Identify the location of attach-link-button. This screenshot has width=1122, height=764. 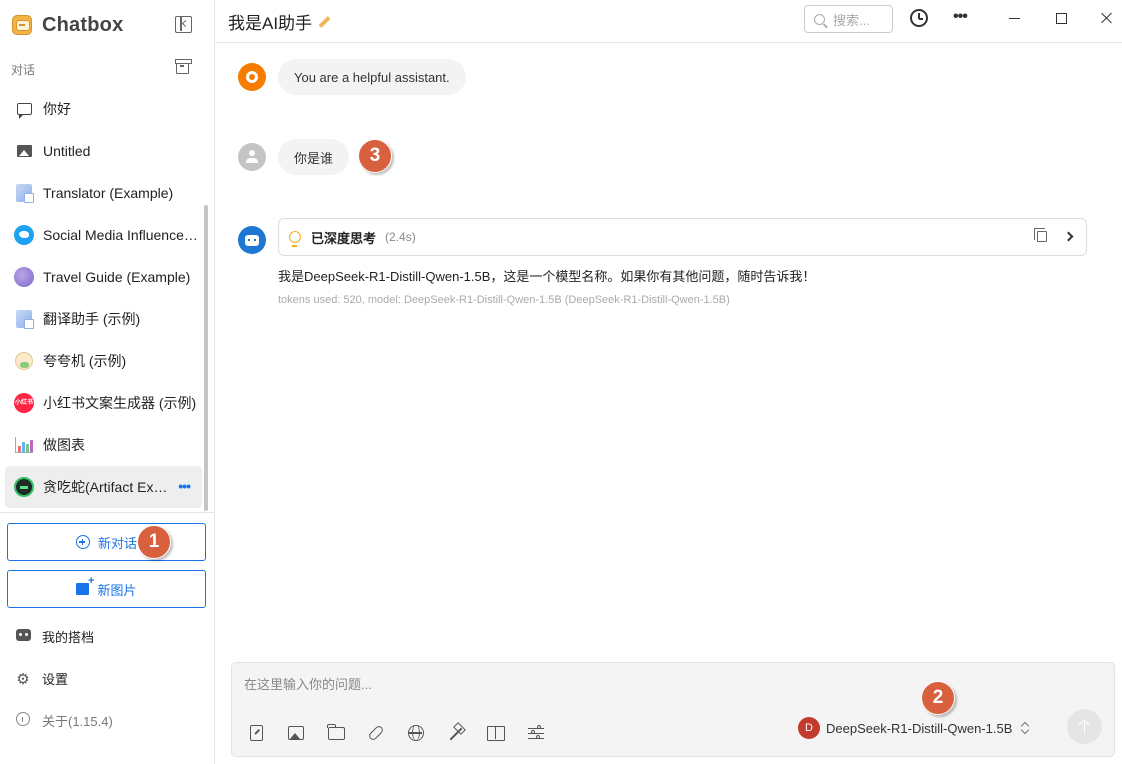
(376, 733).